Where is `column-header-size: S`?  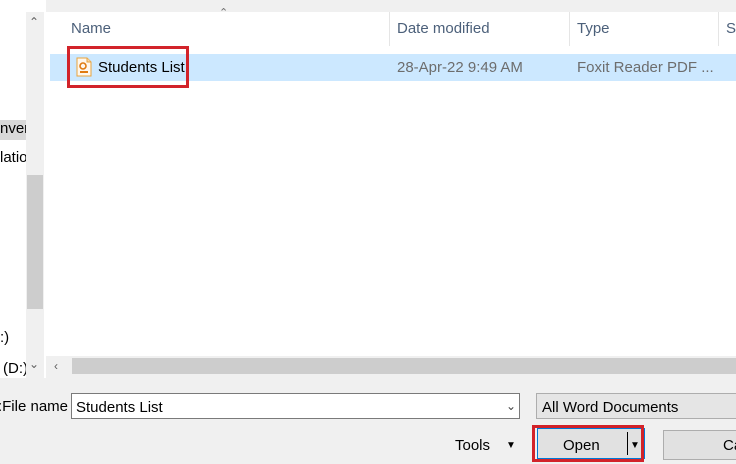
column-header-size: S is located at coordinates (731, 28).